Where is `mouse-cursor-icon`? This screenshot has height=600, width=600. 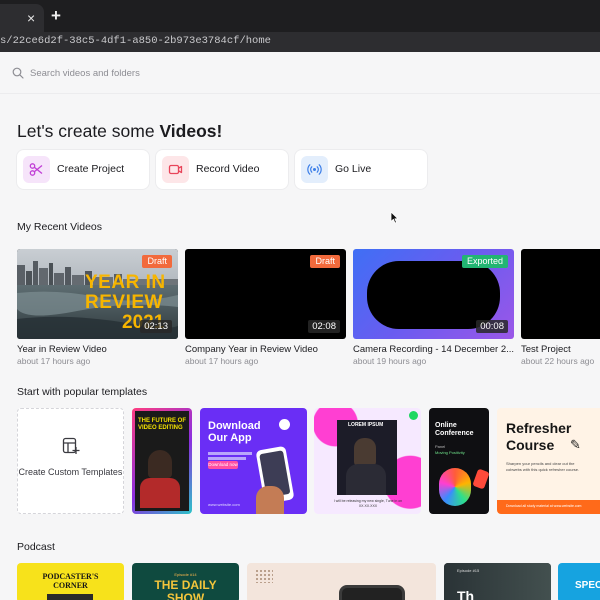 mouse-cursor-icon is located at coordinates (394, 217).